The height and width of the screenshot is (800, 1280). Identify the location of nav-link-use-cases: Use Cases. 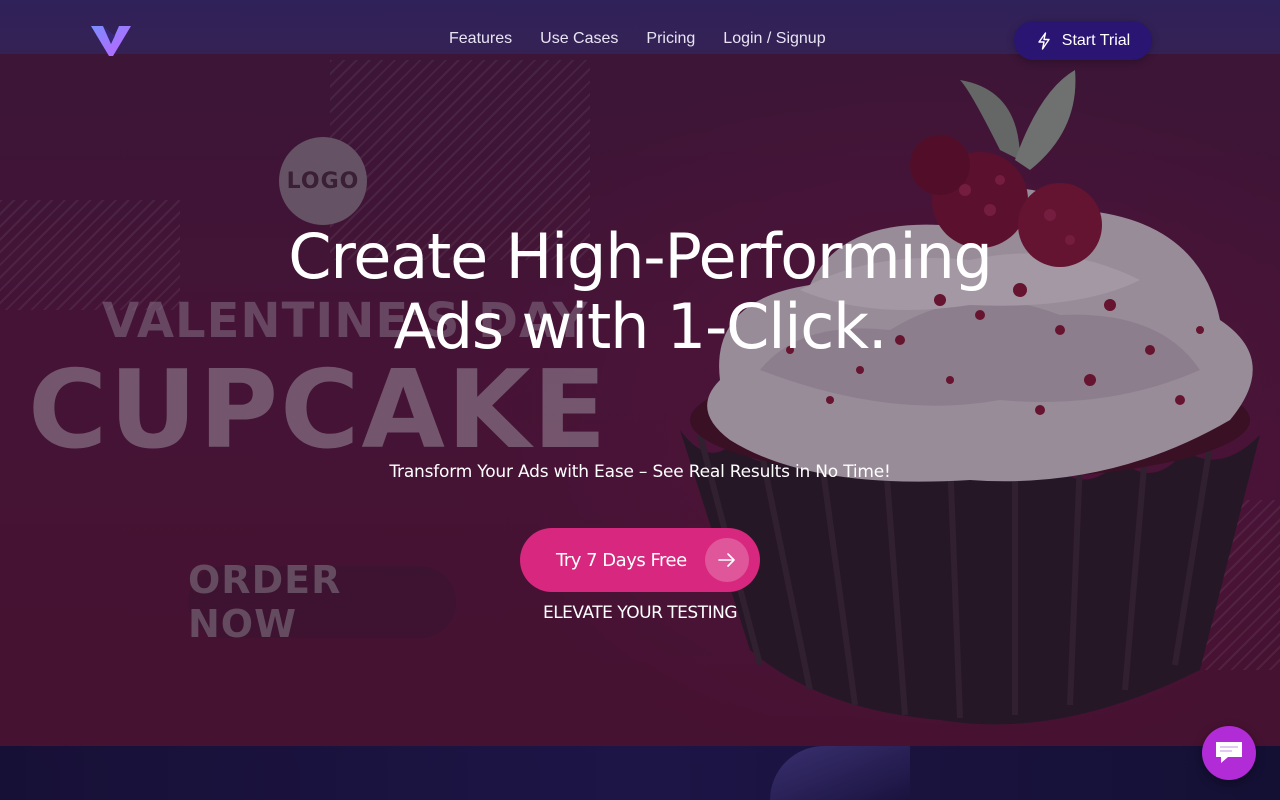
(579, 39).